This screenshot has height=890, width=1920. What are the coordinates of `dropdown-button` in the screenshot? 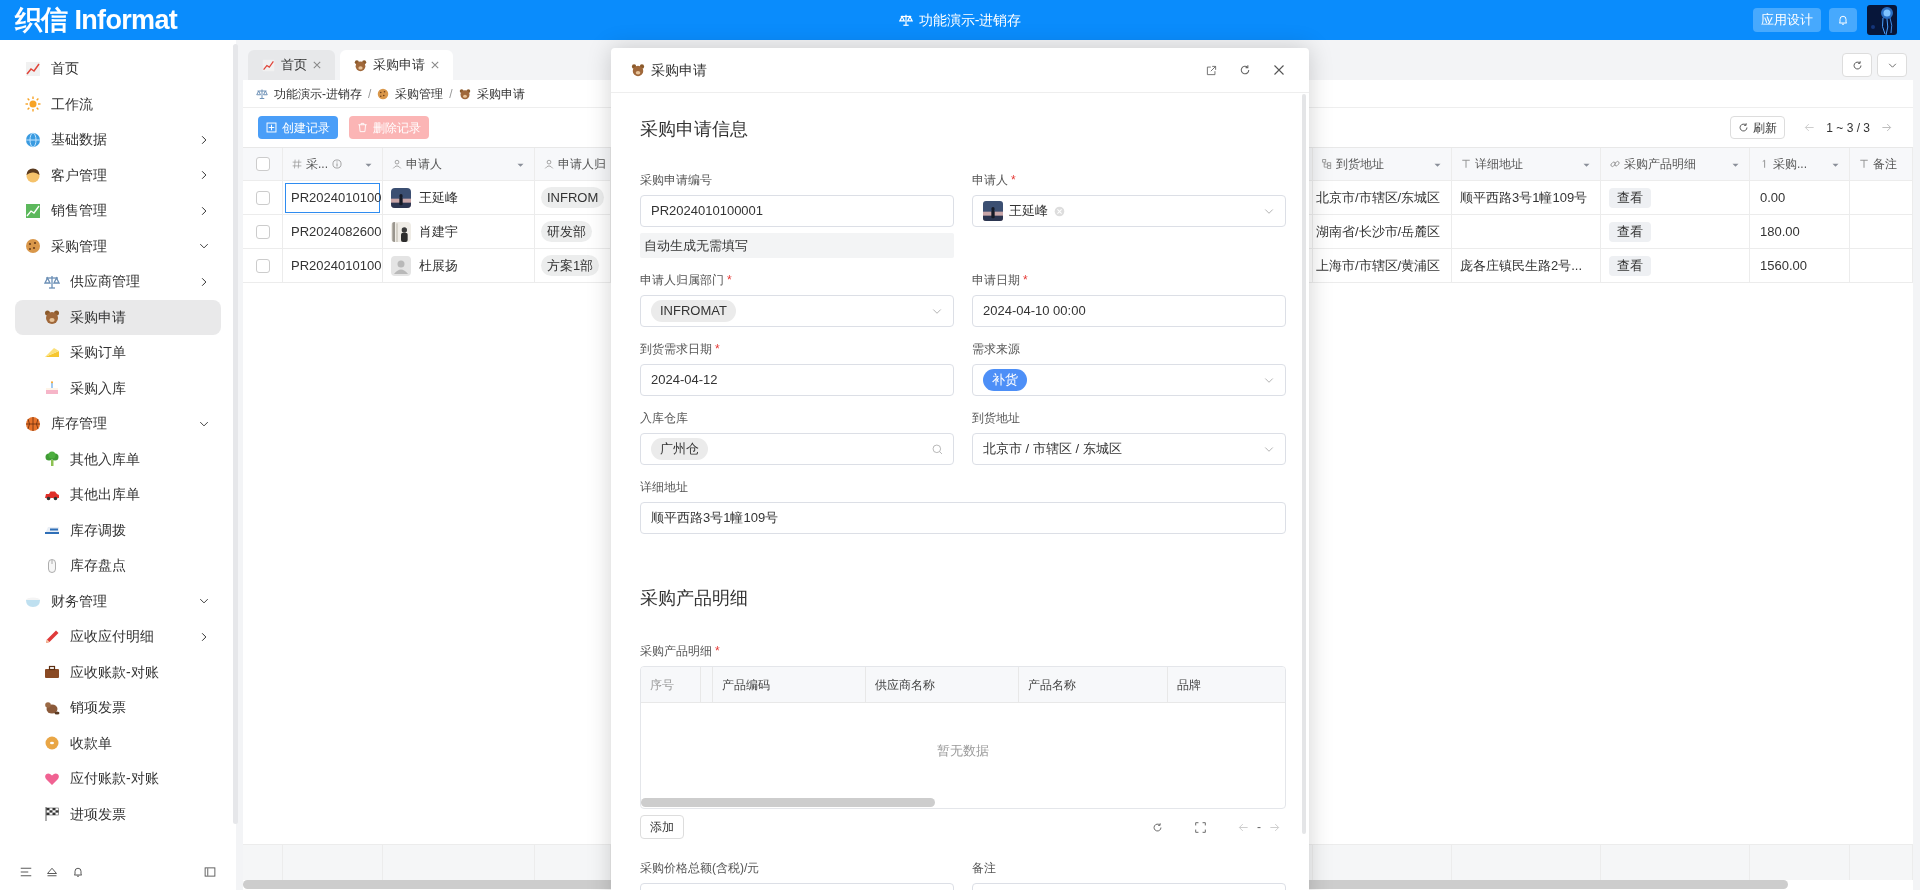 It's located at (1892, 65).